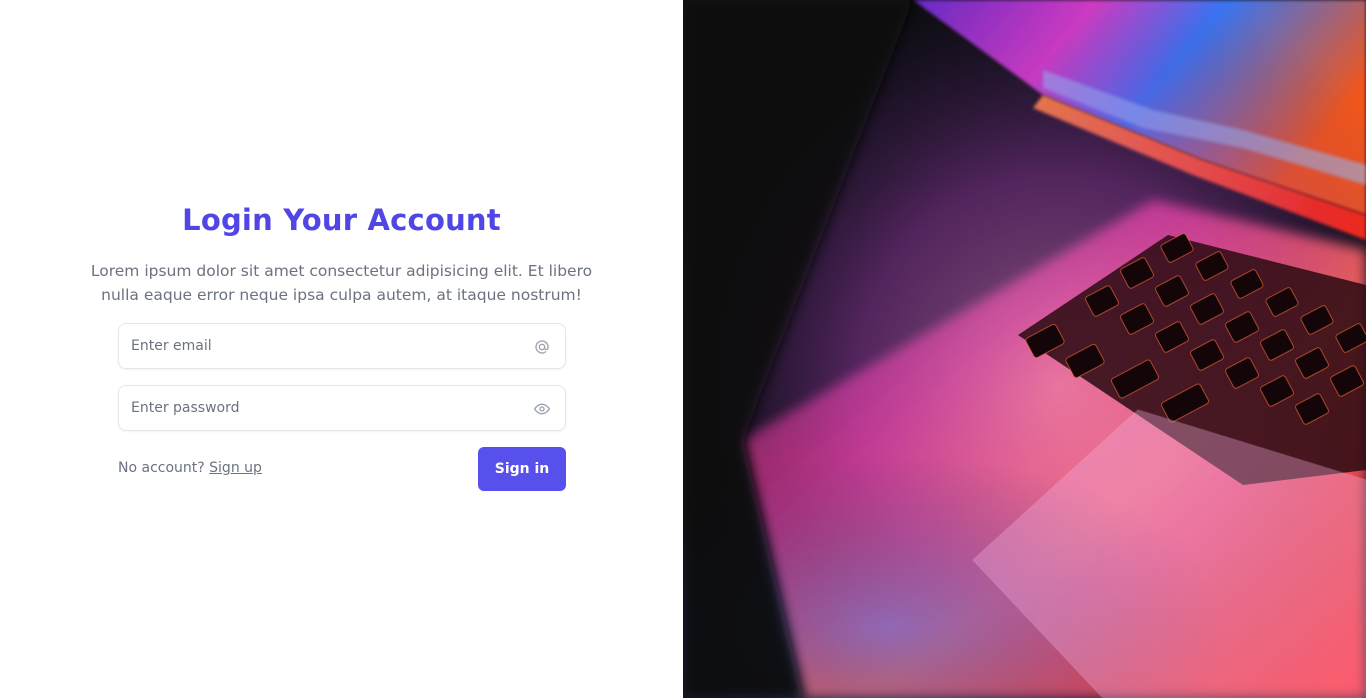 Image resolution: width=1366 pixels, height=698 pixels. I want to click on signup-prompt: No account? Sign up, so click(190, 468).